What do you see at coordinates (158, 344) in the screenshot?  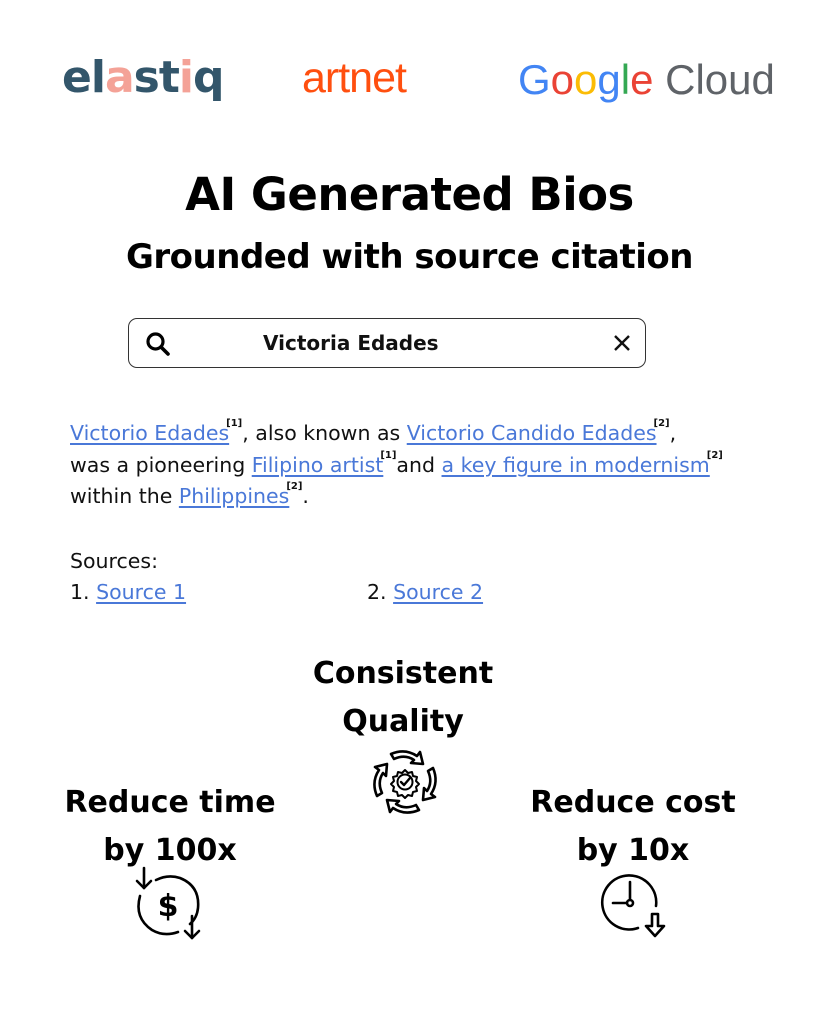 I see `search-icon` at bounding box center [158, 344].